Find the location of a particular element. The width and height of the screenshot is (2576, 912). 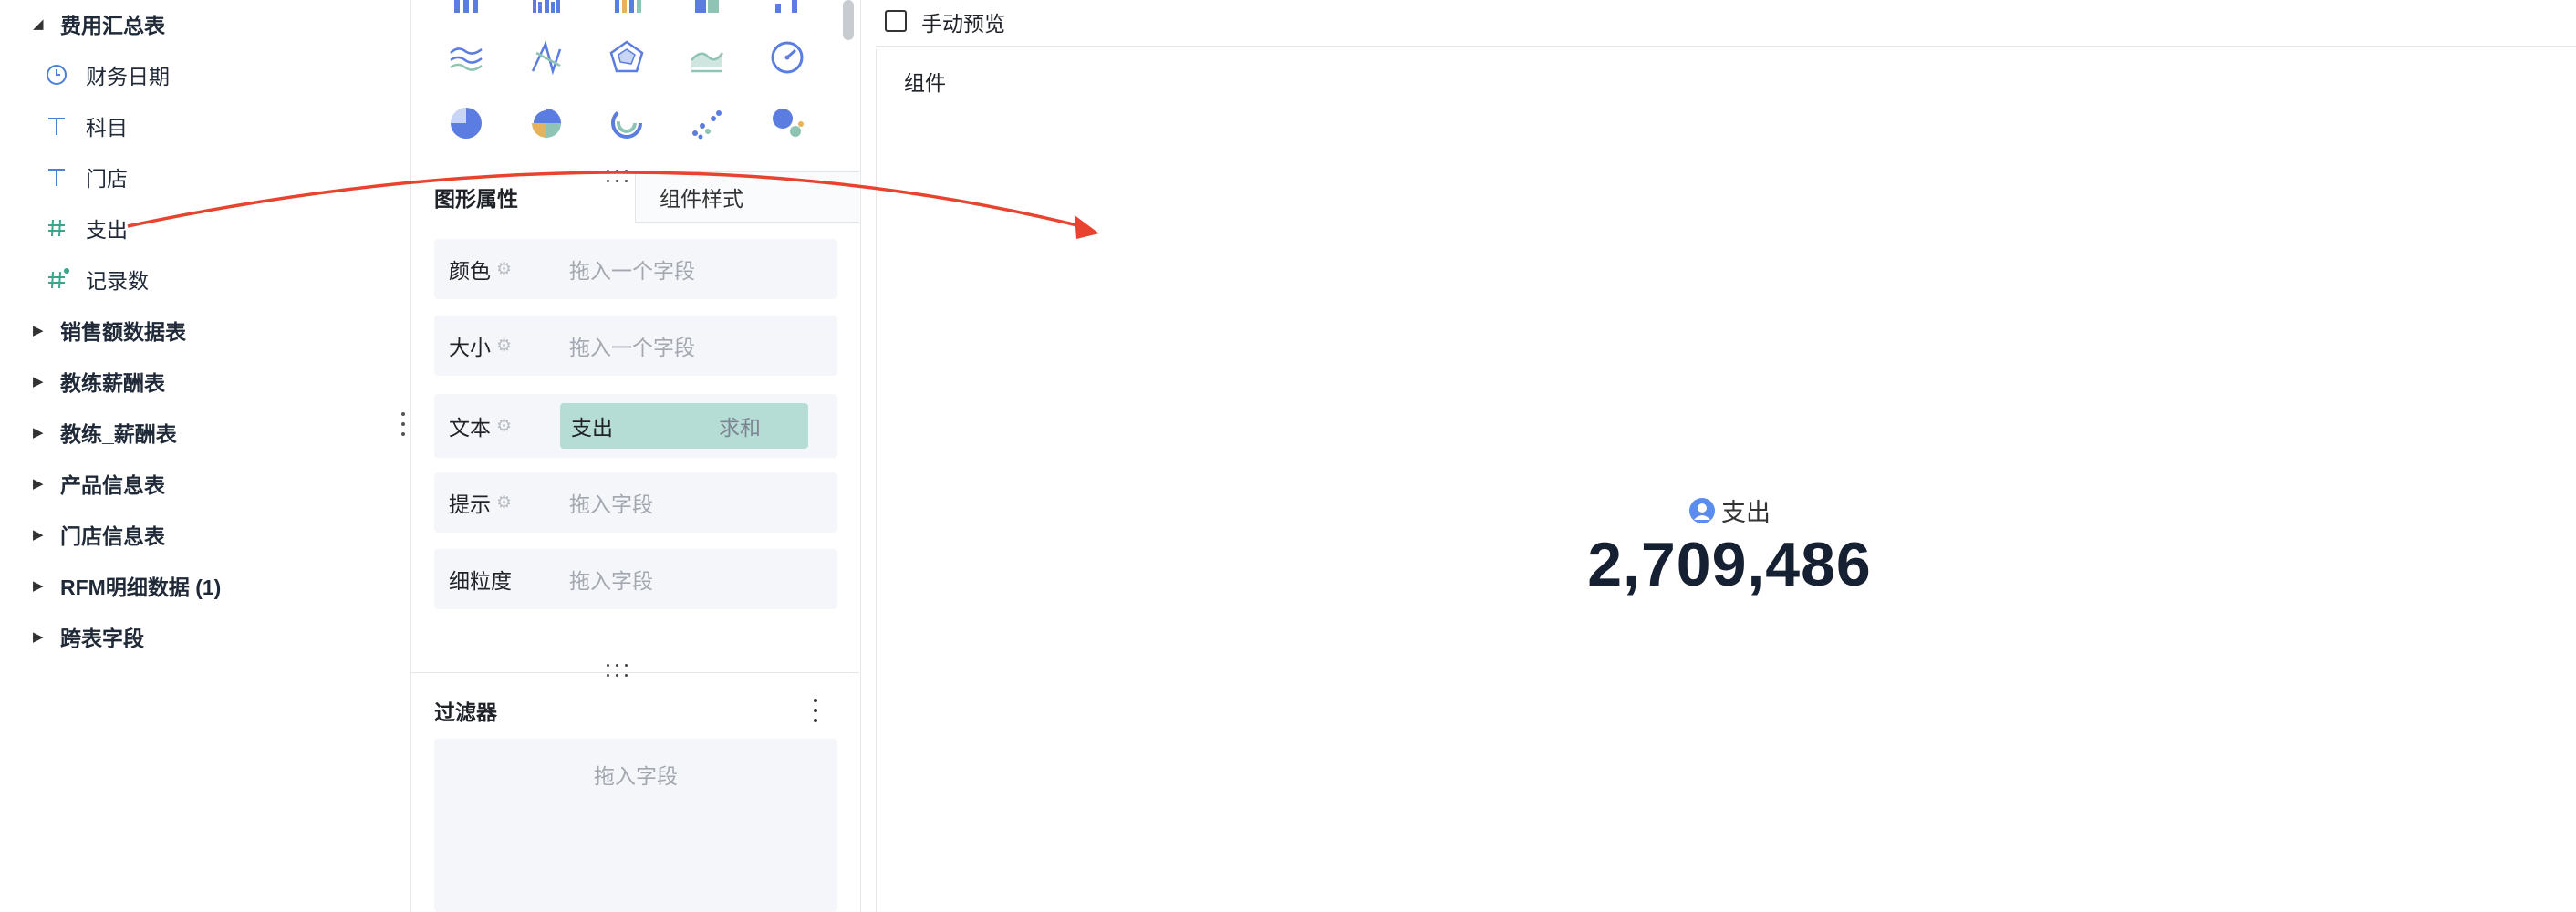

tab-chart-properties: 图形属性 is located at coordinates (476, 197).